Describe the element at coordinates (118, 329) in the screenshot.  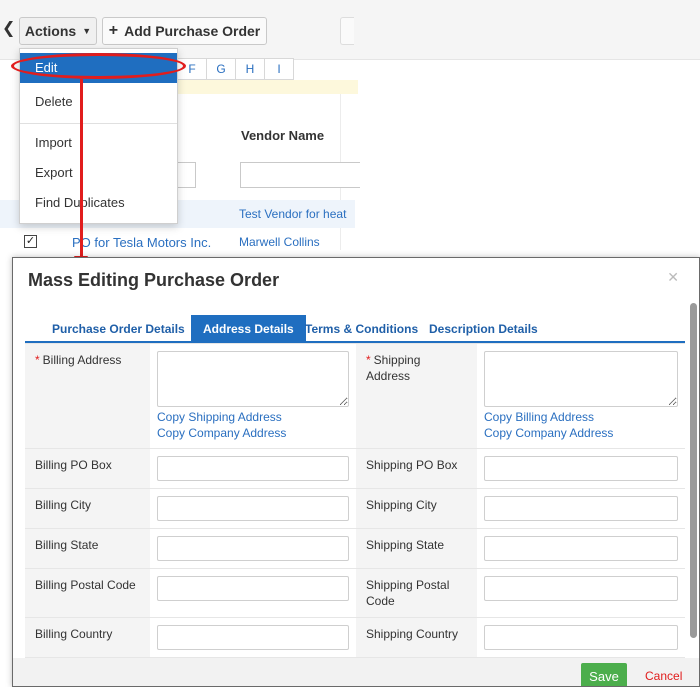
I see `tab-purchase-order-details: Purchase Order Details` at that location.